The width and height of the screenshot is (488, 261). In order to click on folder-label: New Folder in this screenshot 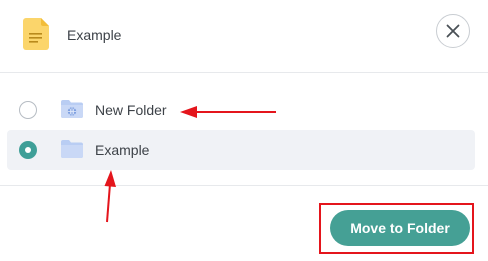, I will do `click(131, 110)`.